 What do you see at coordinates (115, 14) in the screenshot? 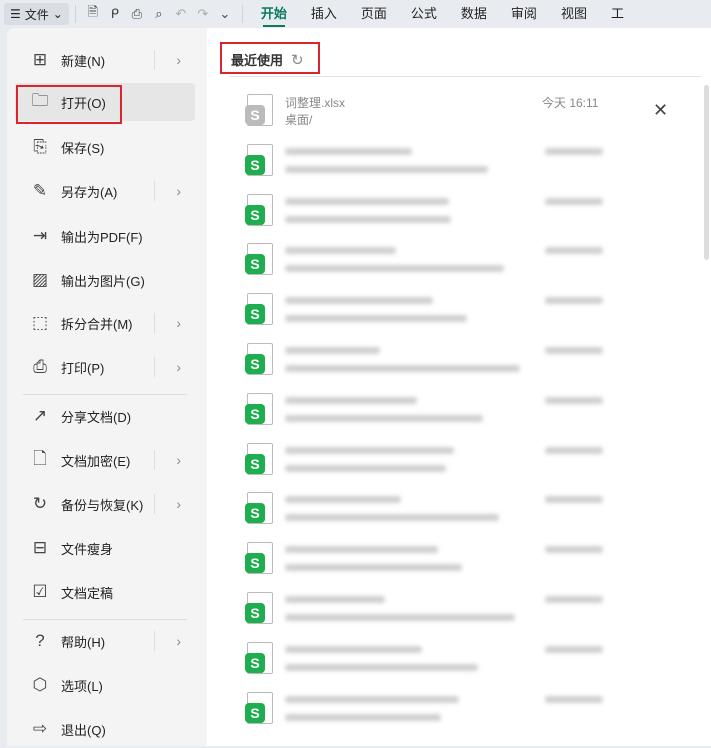
I see `format-painter-icon: ᑭ` at bounding box center [115, 14].